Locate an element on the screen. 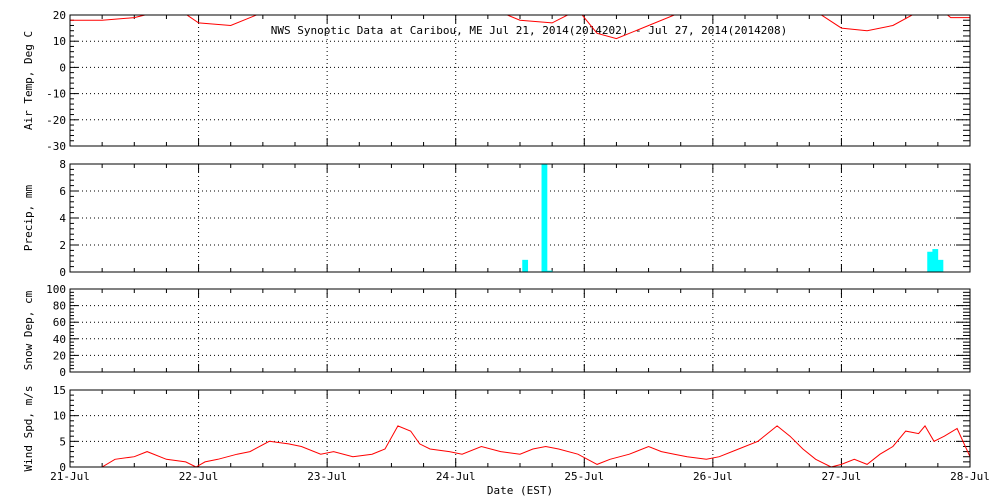 The image size is (1000, 504). y-tick-label: -20 is located at coordinates (56, 120).